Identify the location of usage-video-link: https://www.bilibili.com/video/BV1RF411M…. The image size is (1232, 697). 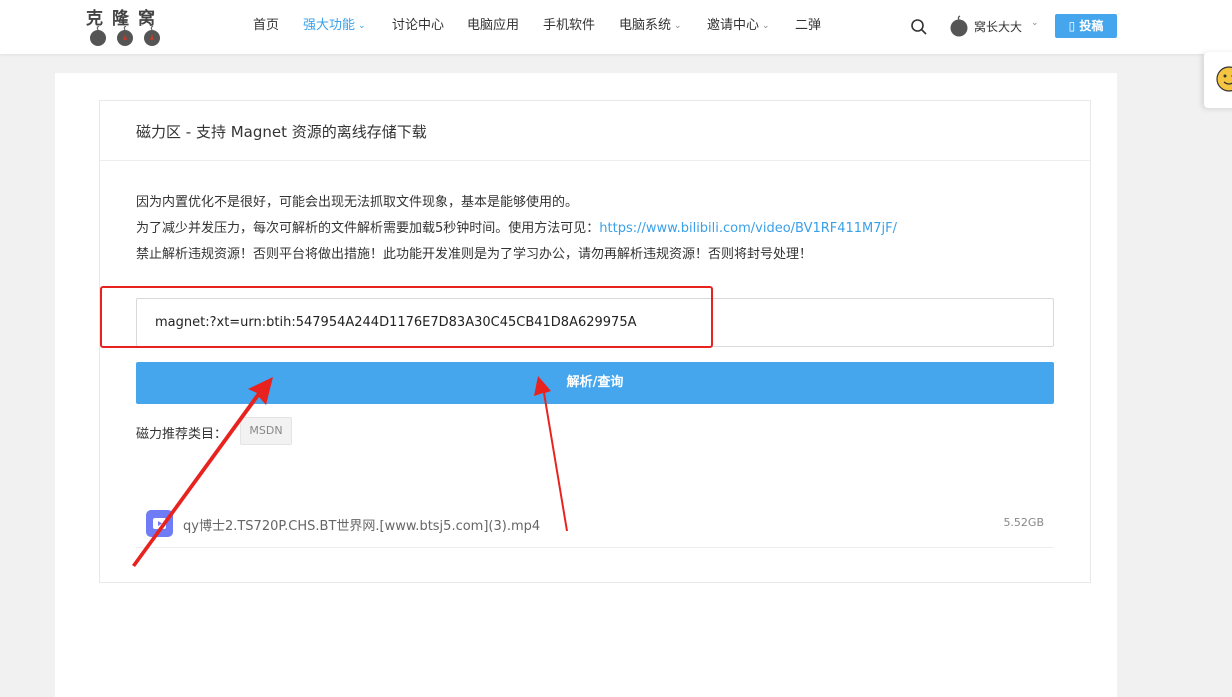
(748, 228).